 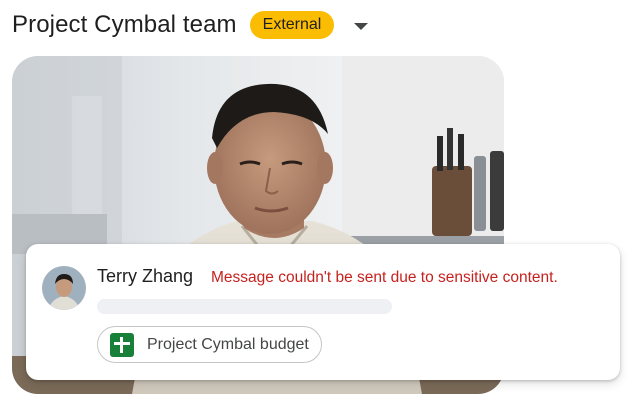 I want to click on google-sheets-icon, so click(x=122, y=344).